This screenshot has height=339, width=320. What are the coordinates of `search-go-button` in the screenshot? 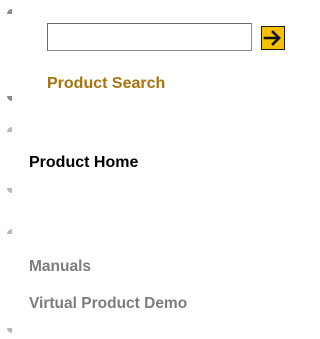 It's located at (273, 38).